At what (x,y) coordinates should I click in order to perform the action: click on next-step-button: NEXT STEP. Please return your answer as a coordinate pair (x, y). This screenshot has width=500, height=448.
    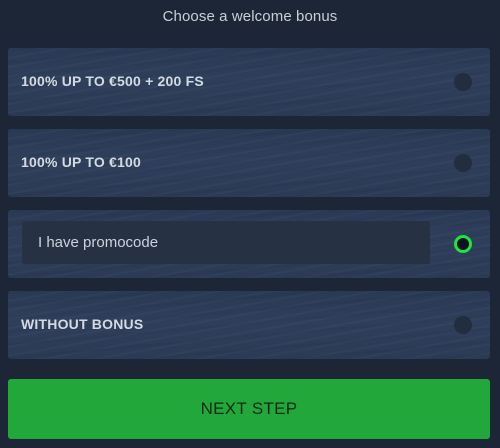
    Looking at the image, I should click on (249, 409).